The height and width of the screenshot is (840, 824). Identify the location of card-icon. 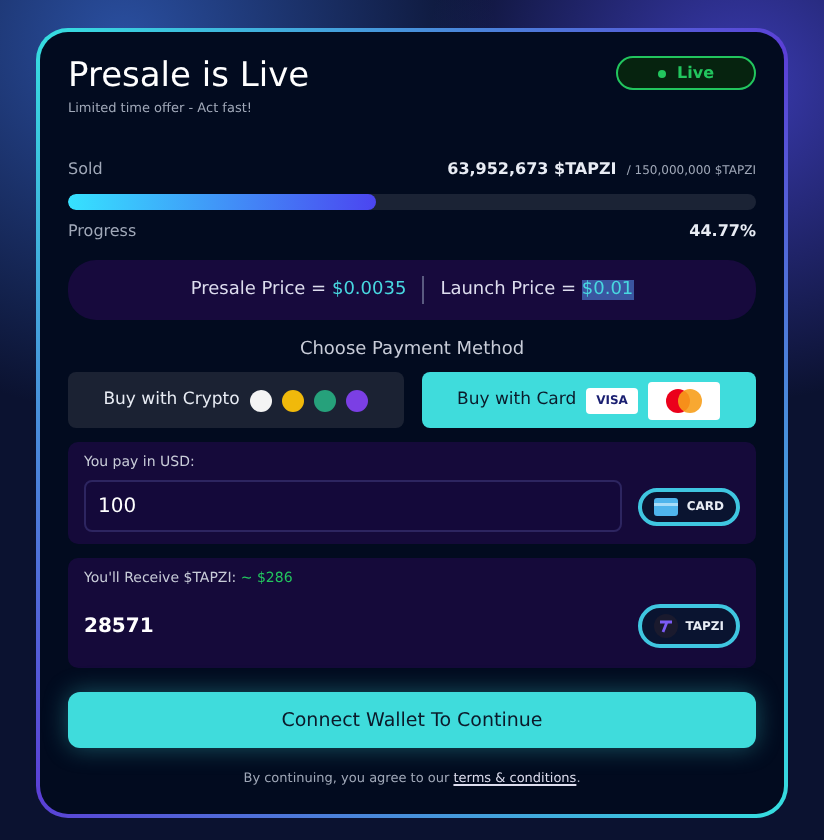
(666, 506).